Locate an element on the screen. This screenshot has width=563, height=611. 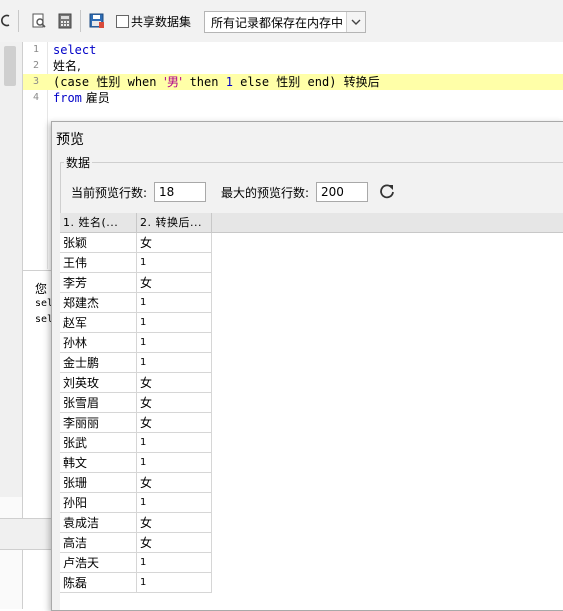
code-token: then is located at coordinates (204, 82).